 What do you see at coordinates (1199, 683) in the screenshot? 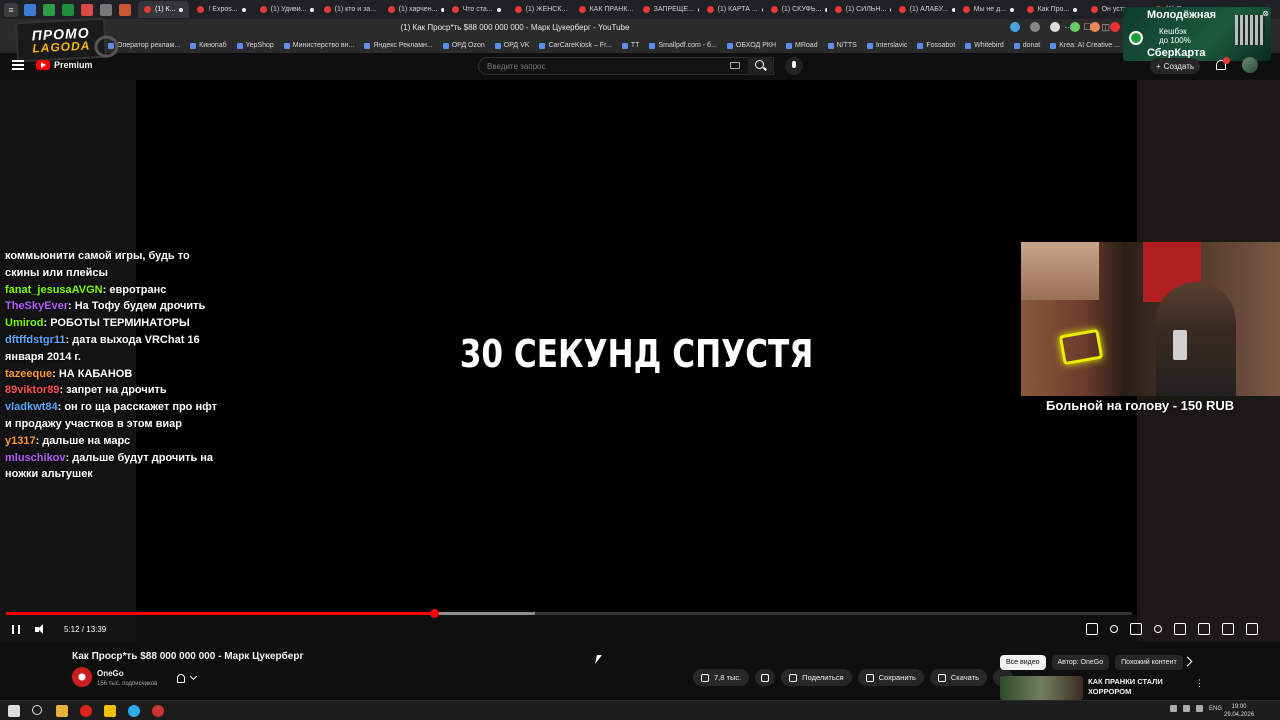
I see `more-vert-icon: ⋮` at bounding box center [1199, 683].